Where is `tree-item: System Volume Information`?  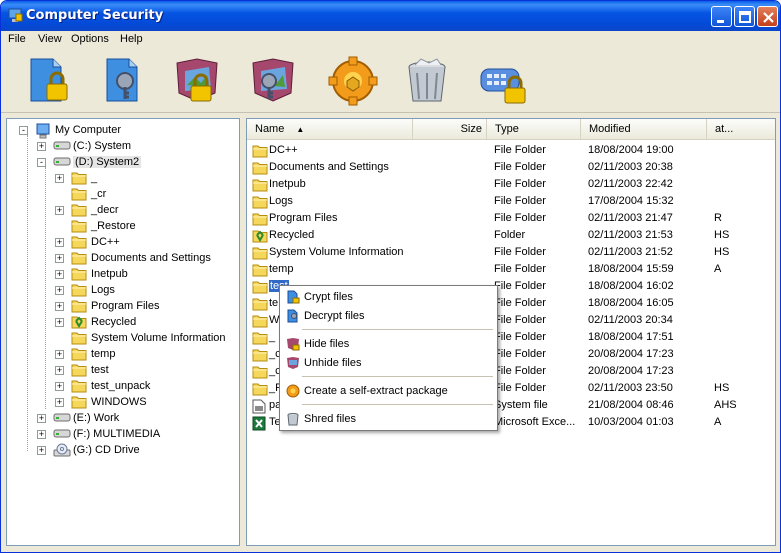
tree-item: System Volume Information is located at coordinates (123, 338).